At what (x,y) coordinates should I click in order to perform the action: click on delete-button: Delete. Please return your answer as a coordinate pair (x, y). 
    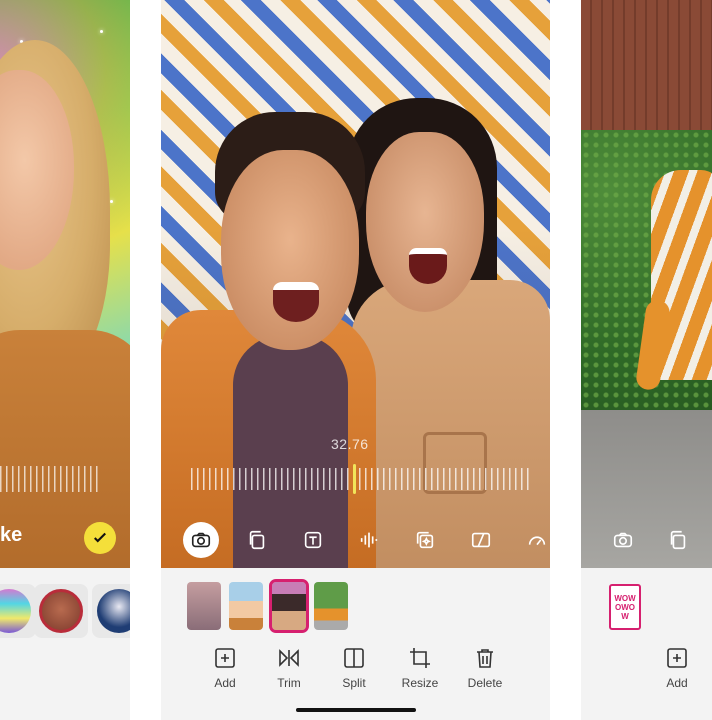
    Looking at the image, I should click on (485, 668).